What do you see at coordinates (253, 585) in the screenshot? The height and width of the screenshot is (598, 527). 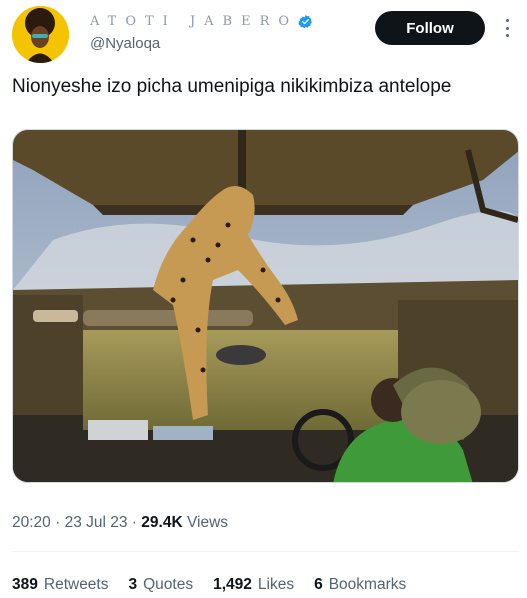 I see `likes-stat: 1,492 Likes` at bounding box center [253, 585].